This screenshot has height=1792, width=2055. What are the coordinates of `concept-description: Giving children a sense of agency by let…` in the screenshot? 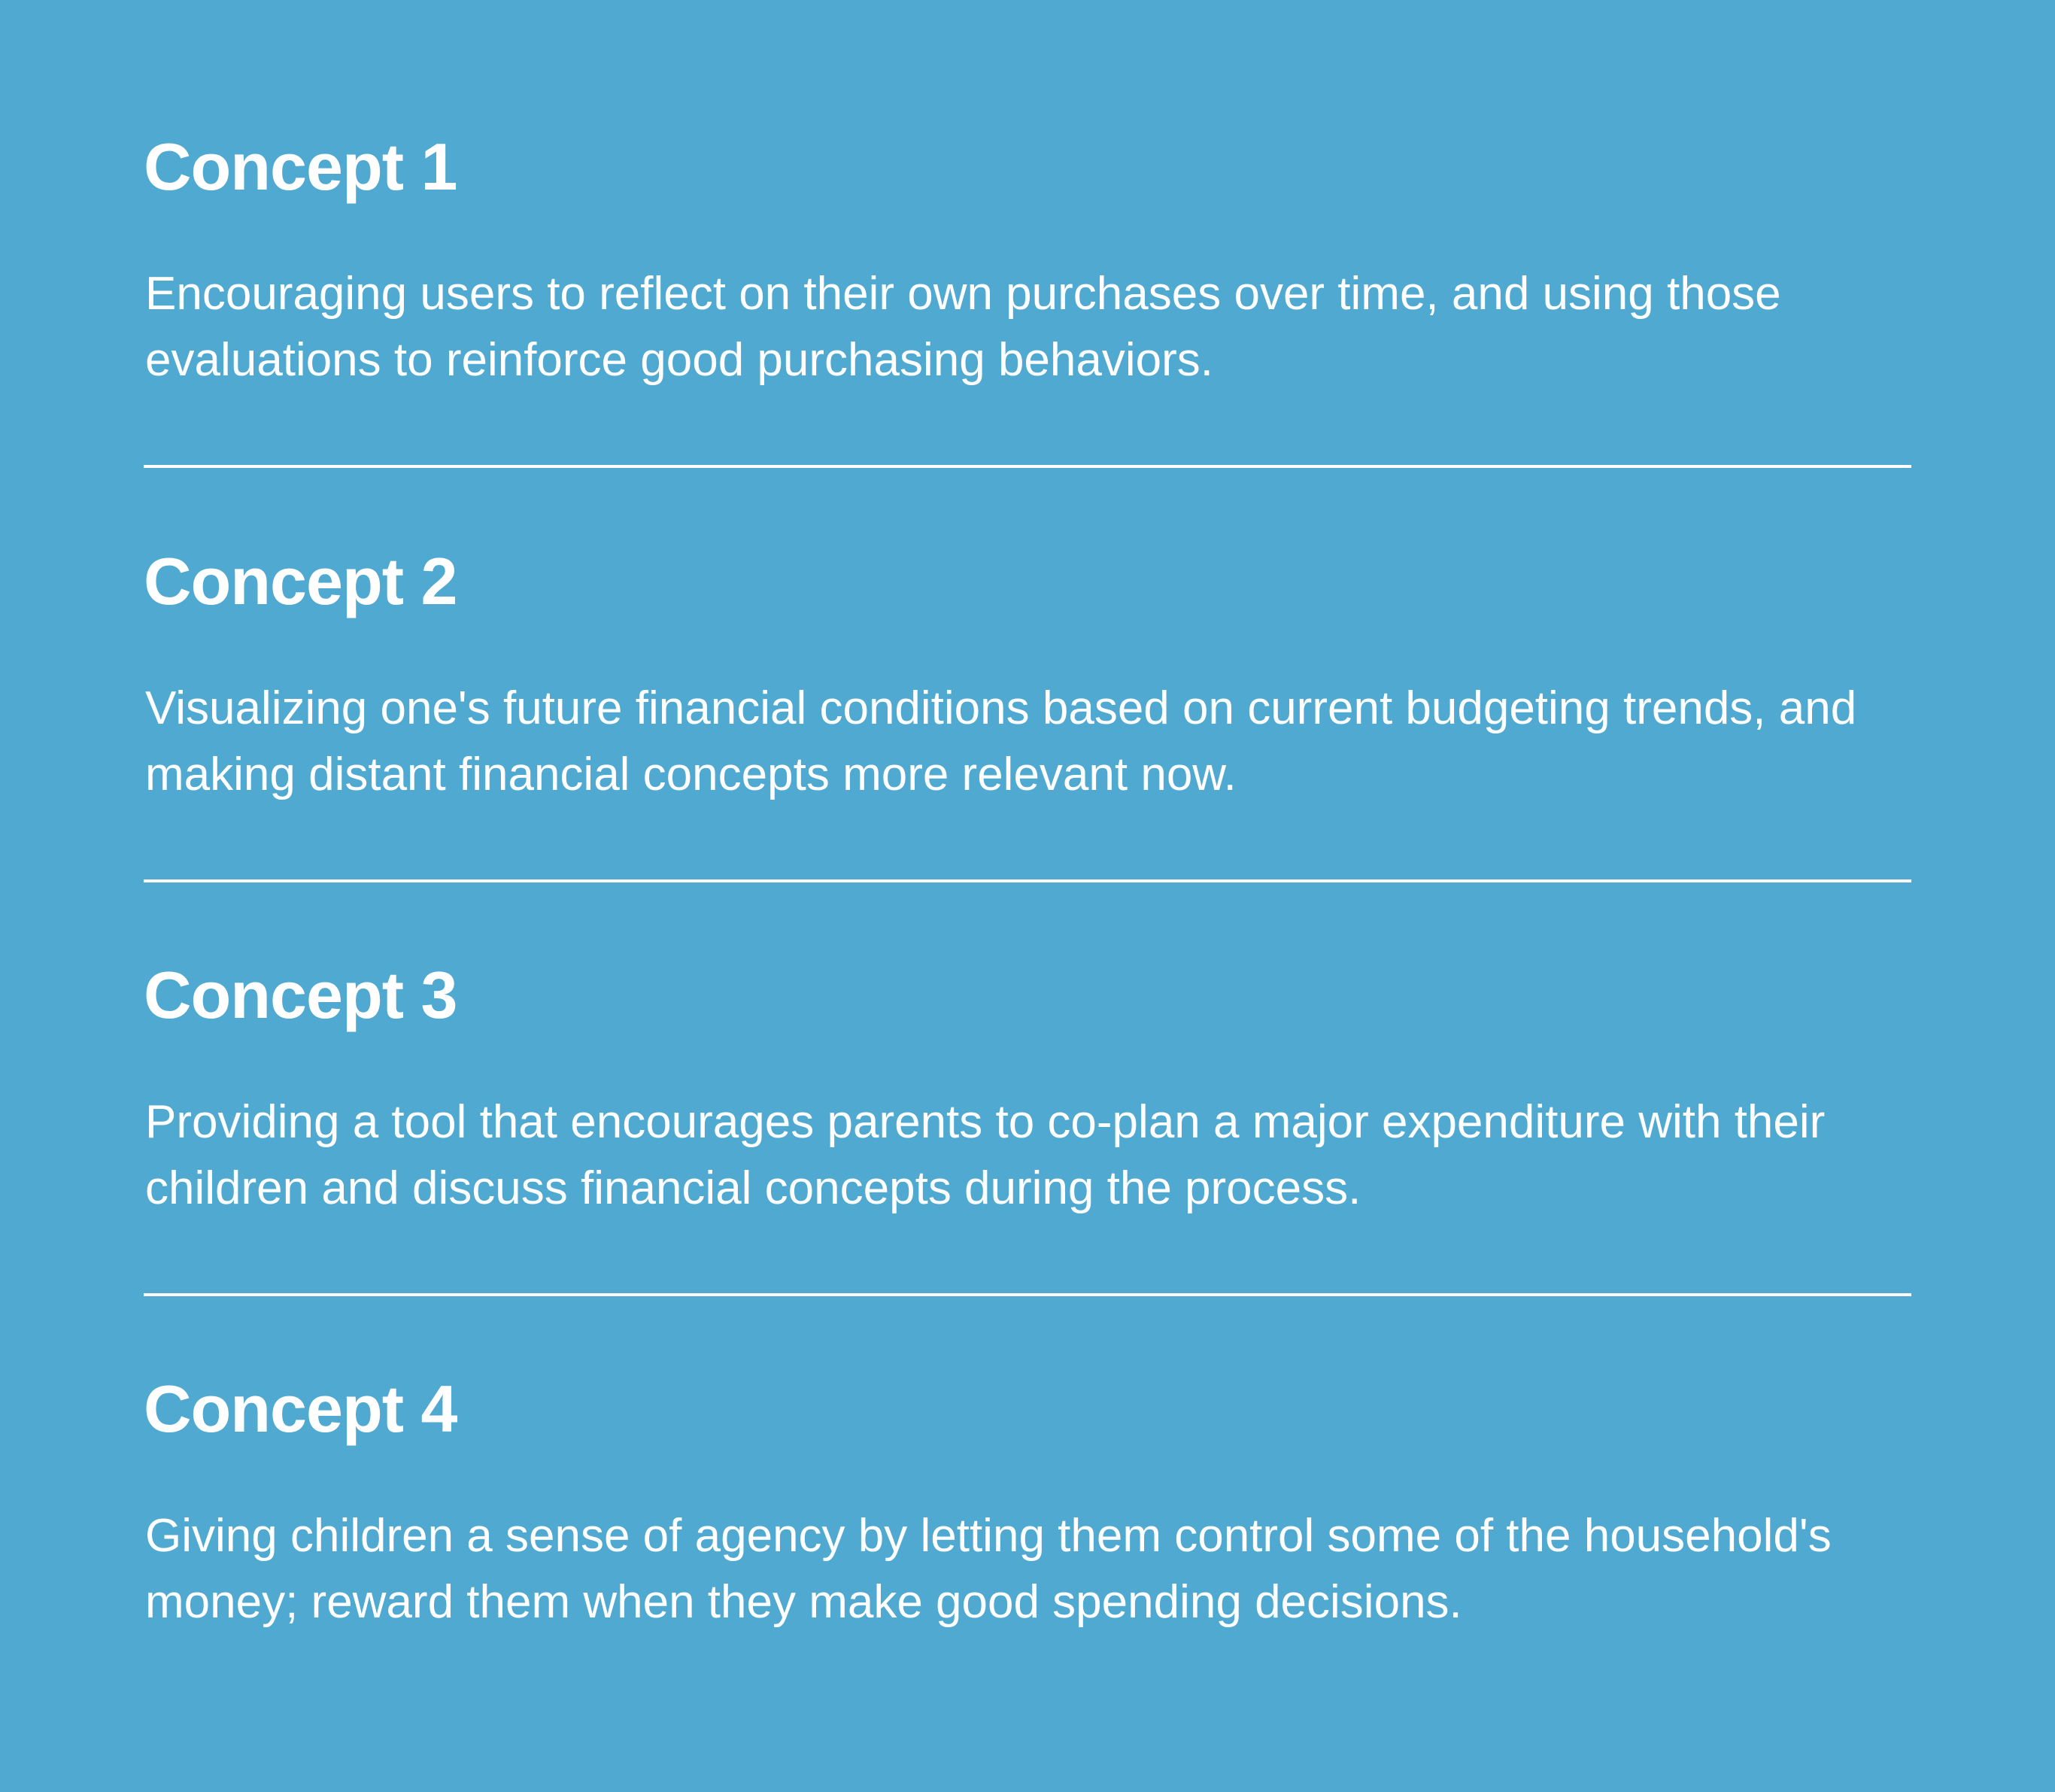 It's located at (989, 1569).